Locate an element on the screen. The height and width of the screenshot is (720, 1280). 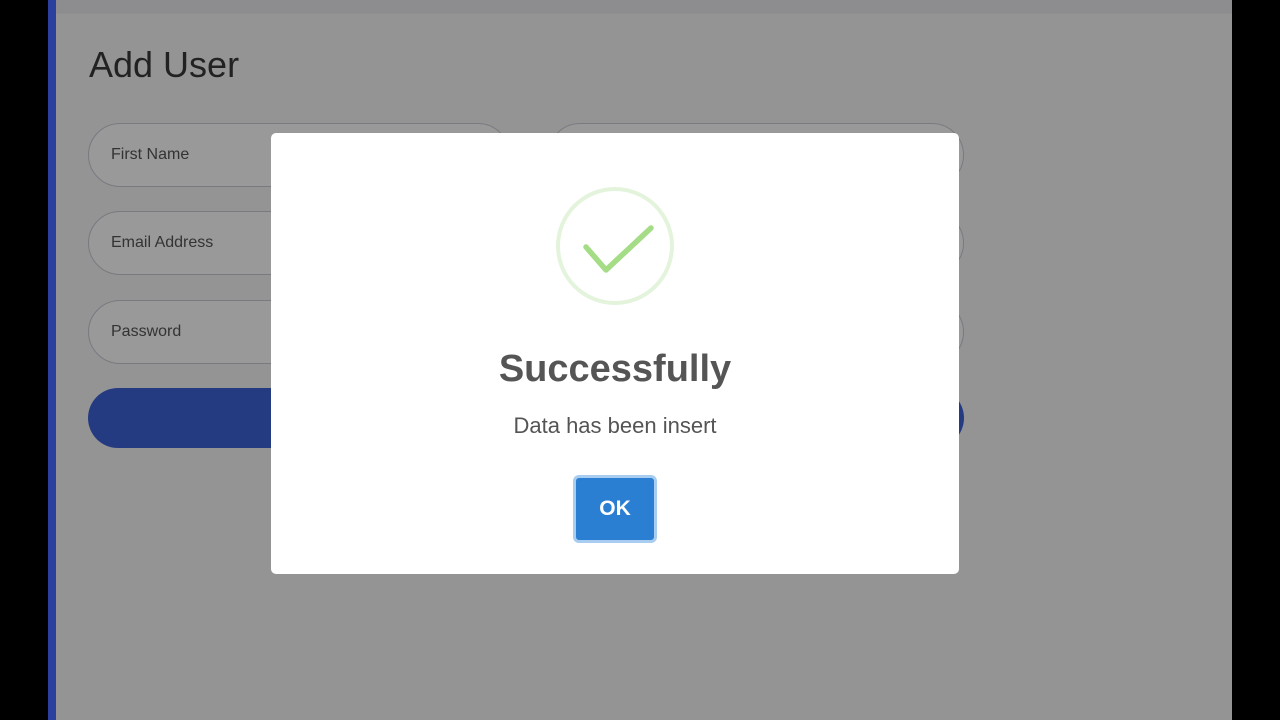
success-checkmark-icon is located at coordinates (615, 246).